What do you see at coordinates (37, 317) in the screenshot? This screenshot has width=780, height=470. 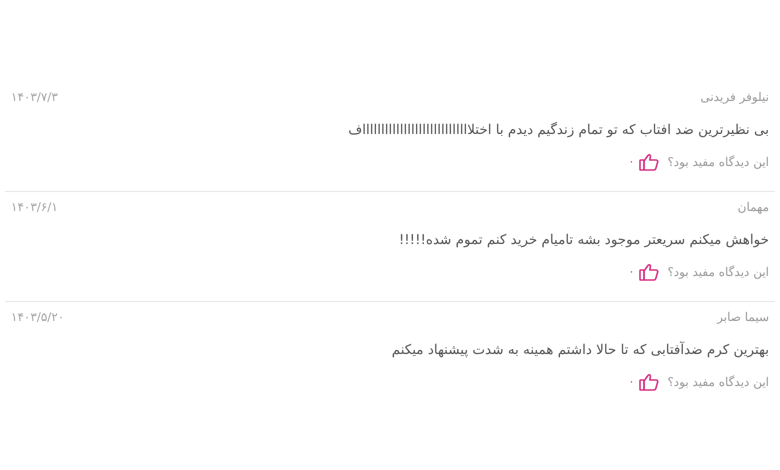 I see `comment-date: ۱۴۰۳/۵/۲۰` at bounding box center [37, 317].